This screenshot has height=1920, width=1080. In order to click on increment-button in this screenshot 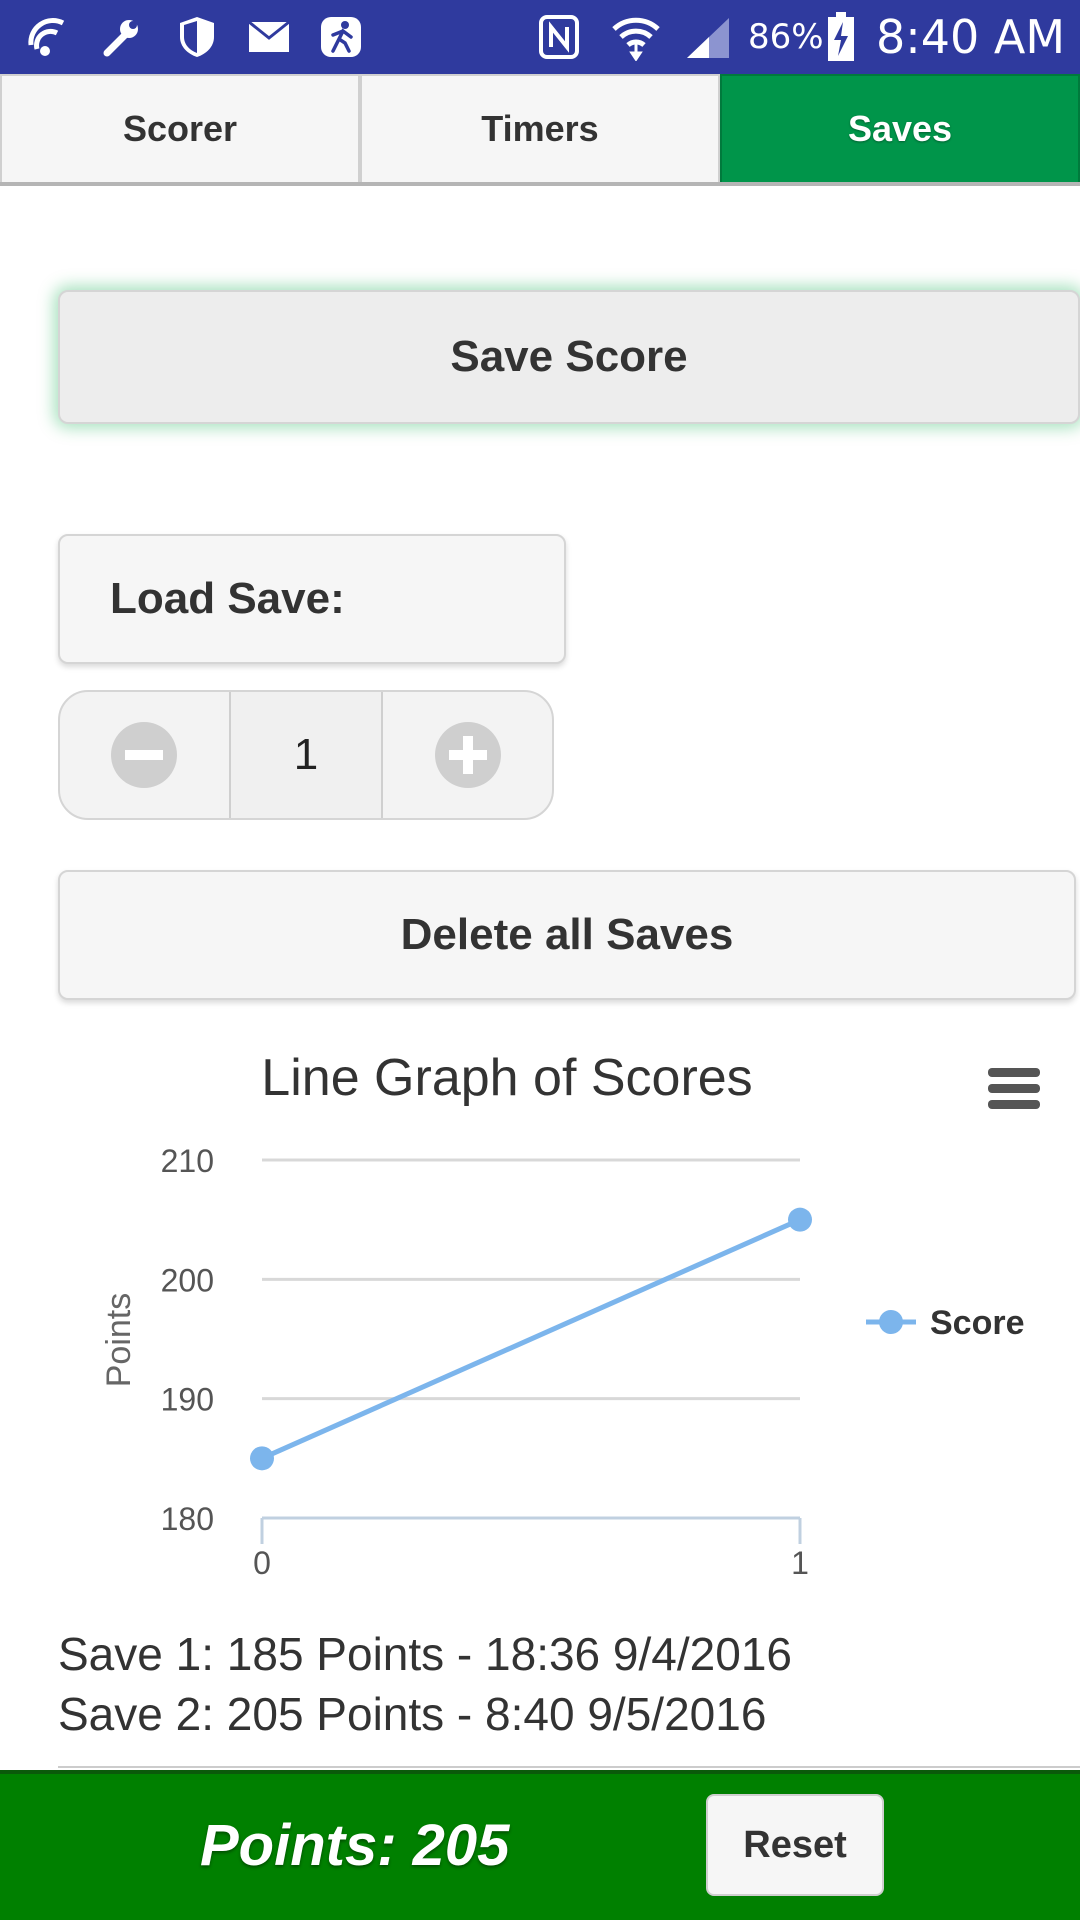, I will do `click(467, 755)`.